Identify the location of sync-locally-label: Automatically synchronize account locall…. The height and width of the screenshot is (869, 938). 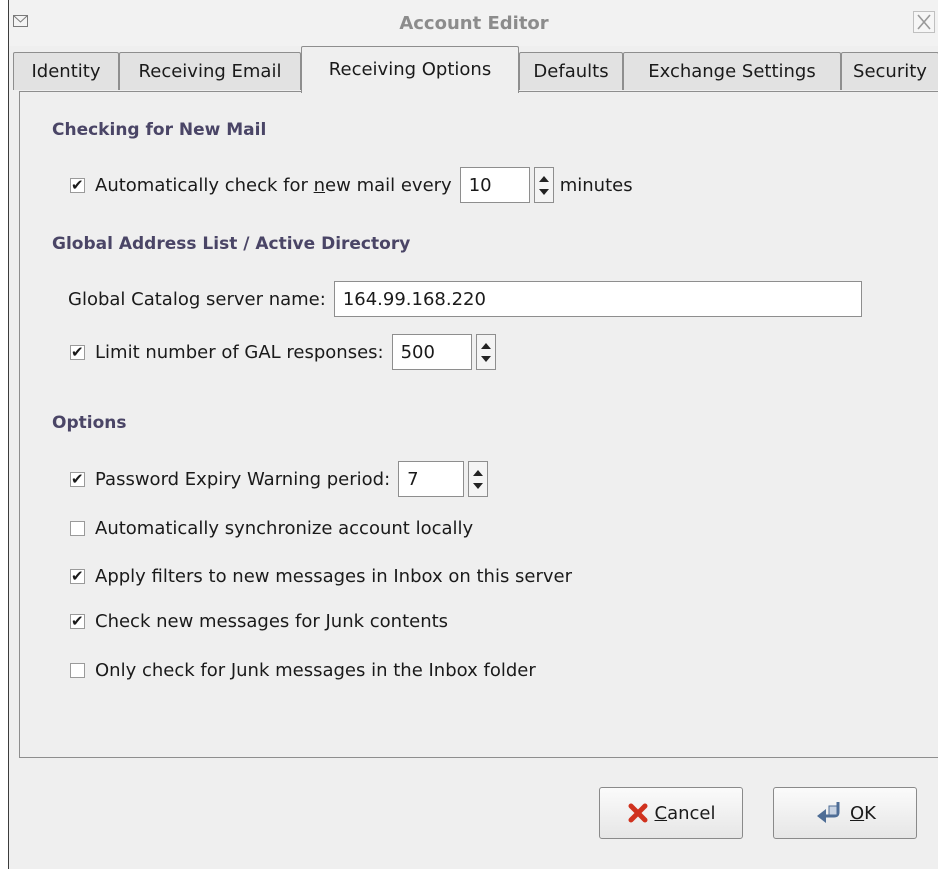
(284, 528).